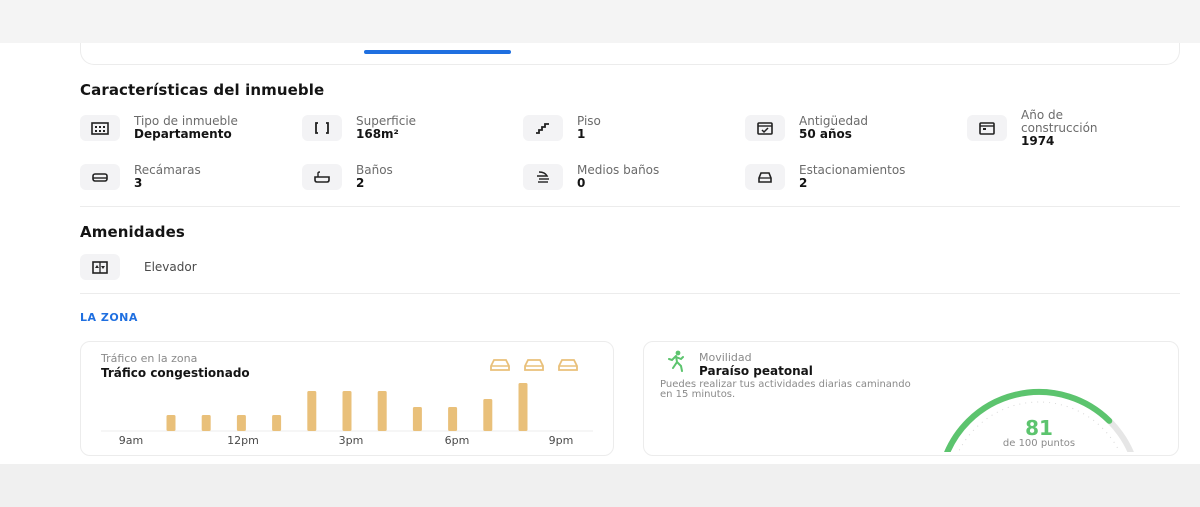  I want to click on bed-icon, so click(100, 177).